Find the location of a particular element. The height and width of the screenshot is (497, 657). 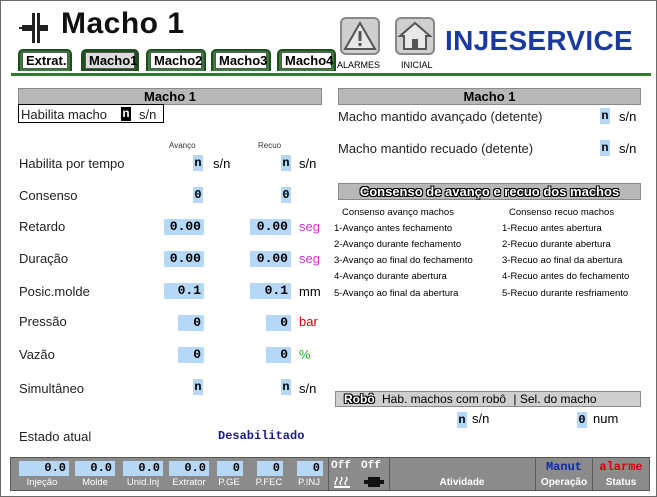

p-inj-label: P.INJ is located at coordinates (308, 482).